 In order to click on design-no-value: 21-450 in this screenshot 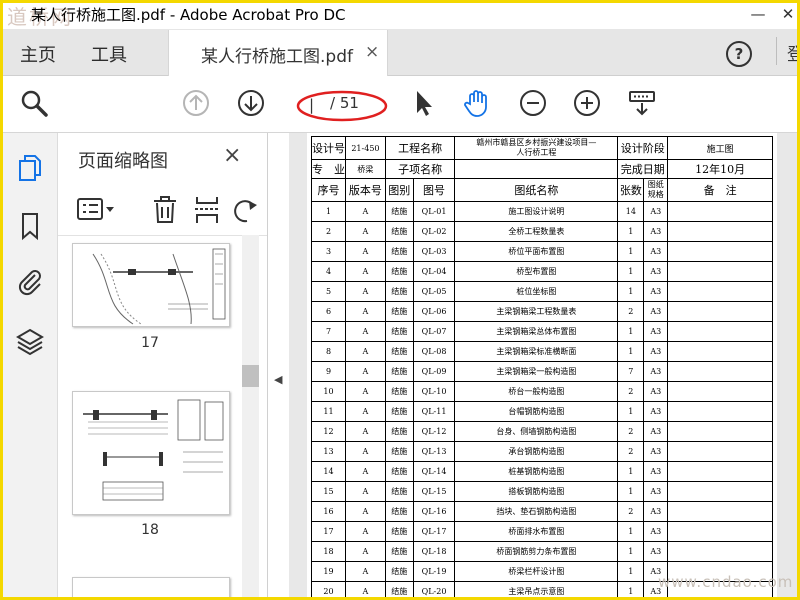, I will do `click(365, 148)`.